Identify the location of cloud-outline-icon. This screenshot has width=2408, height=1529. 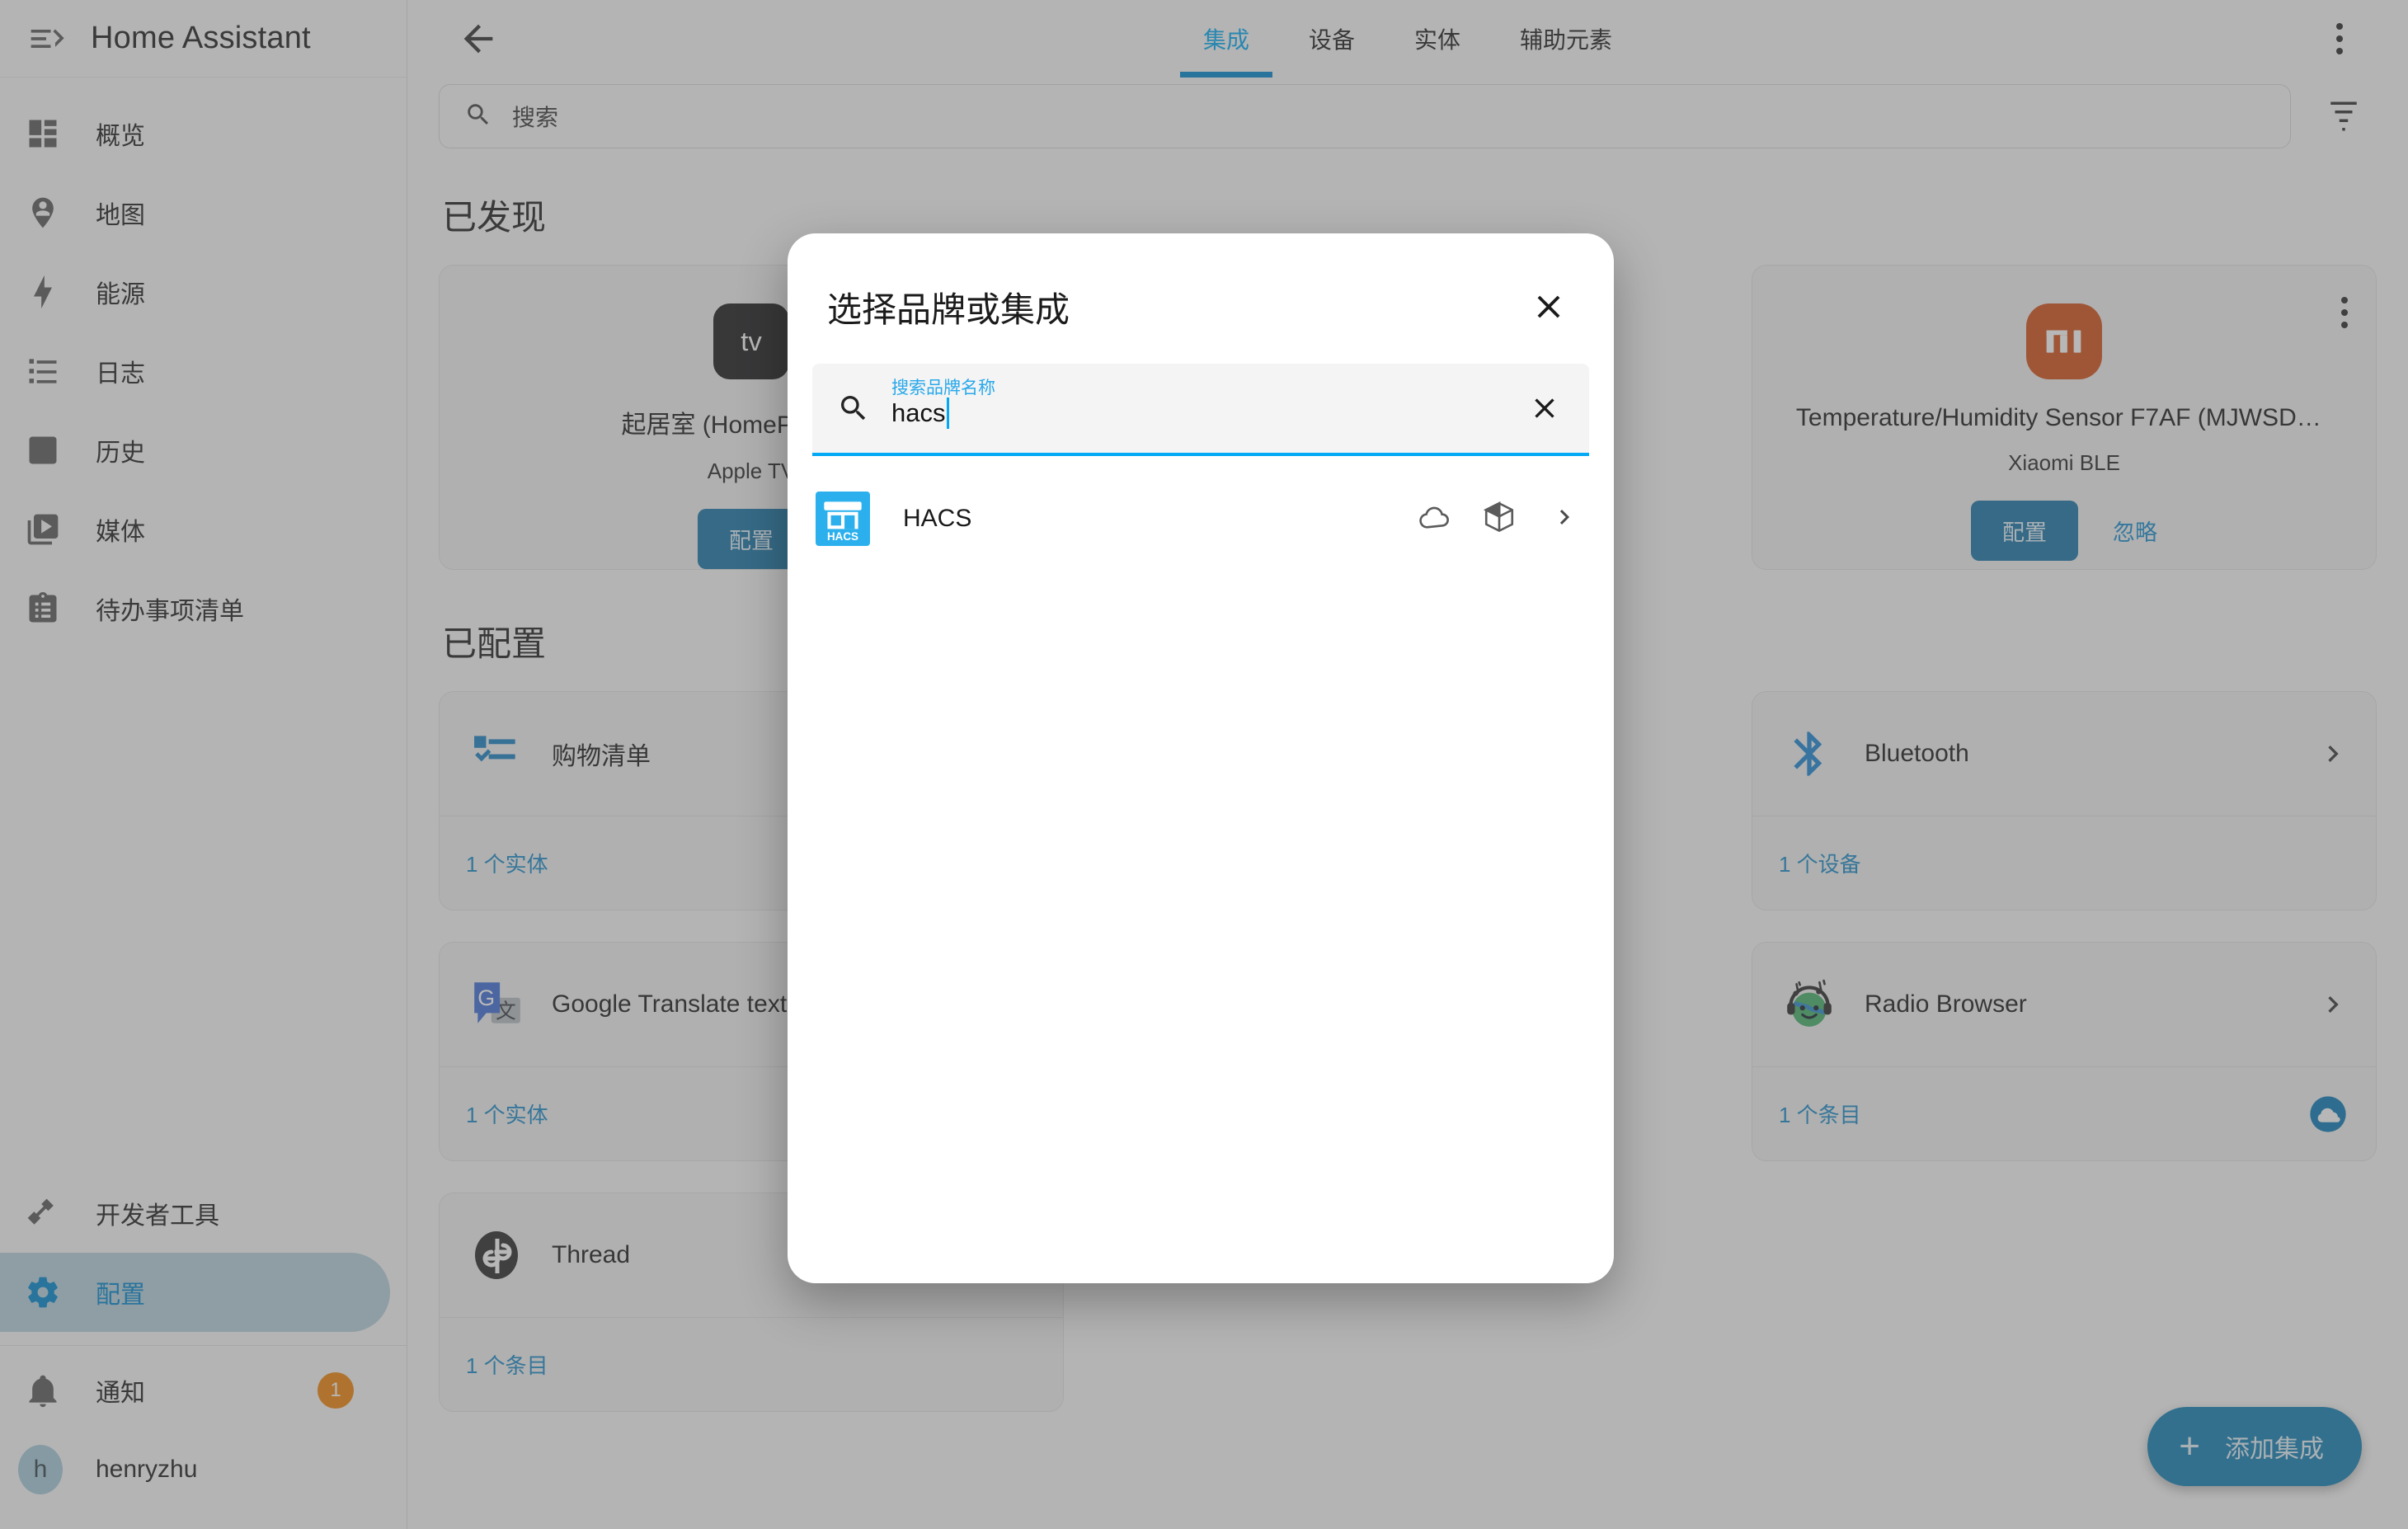
(1435, 519).